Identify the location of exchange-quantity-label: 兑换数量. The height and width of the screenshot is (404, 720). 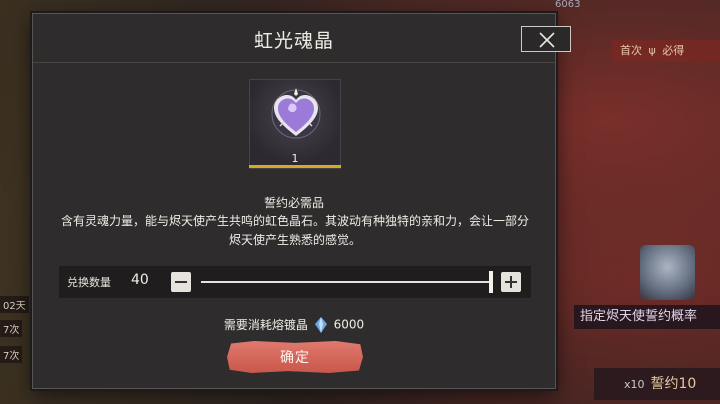
(89, 282).